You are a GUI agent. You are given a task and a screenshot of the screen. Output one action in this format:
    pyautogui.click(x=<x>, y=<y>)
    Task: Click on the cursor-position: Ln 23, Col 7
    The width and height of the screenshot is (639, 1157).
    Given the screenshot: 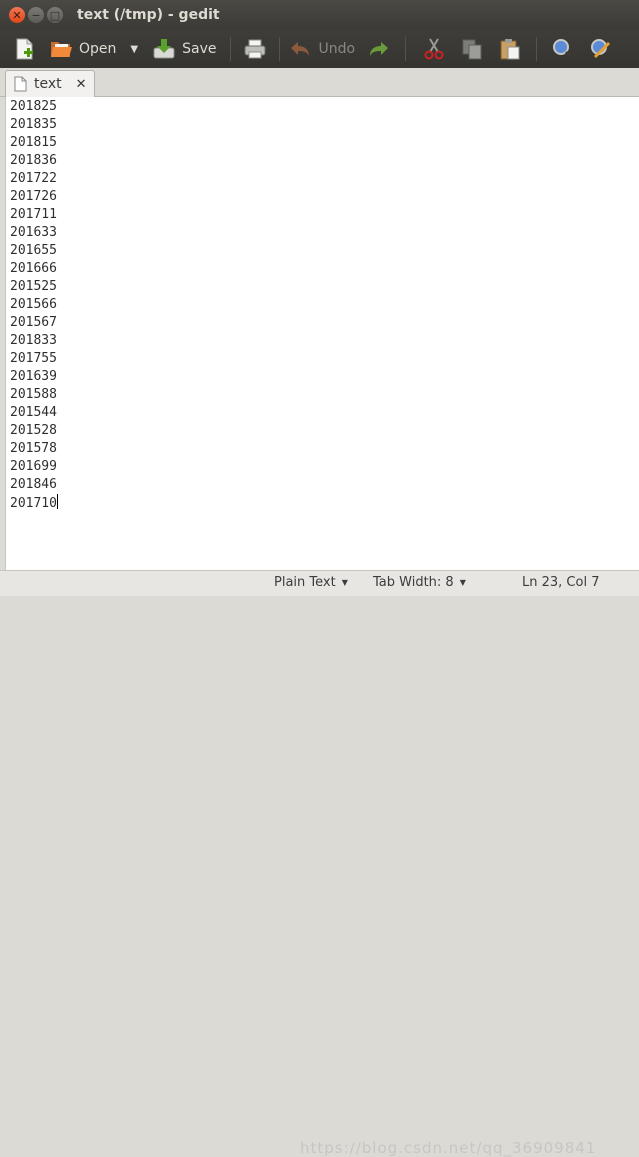 What is the action you would take?
    pyautogui.click(x=560, y=582)
    